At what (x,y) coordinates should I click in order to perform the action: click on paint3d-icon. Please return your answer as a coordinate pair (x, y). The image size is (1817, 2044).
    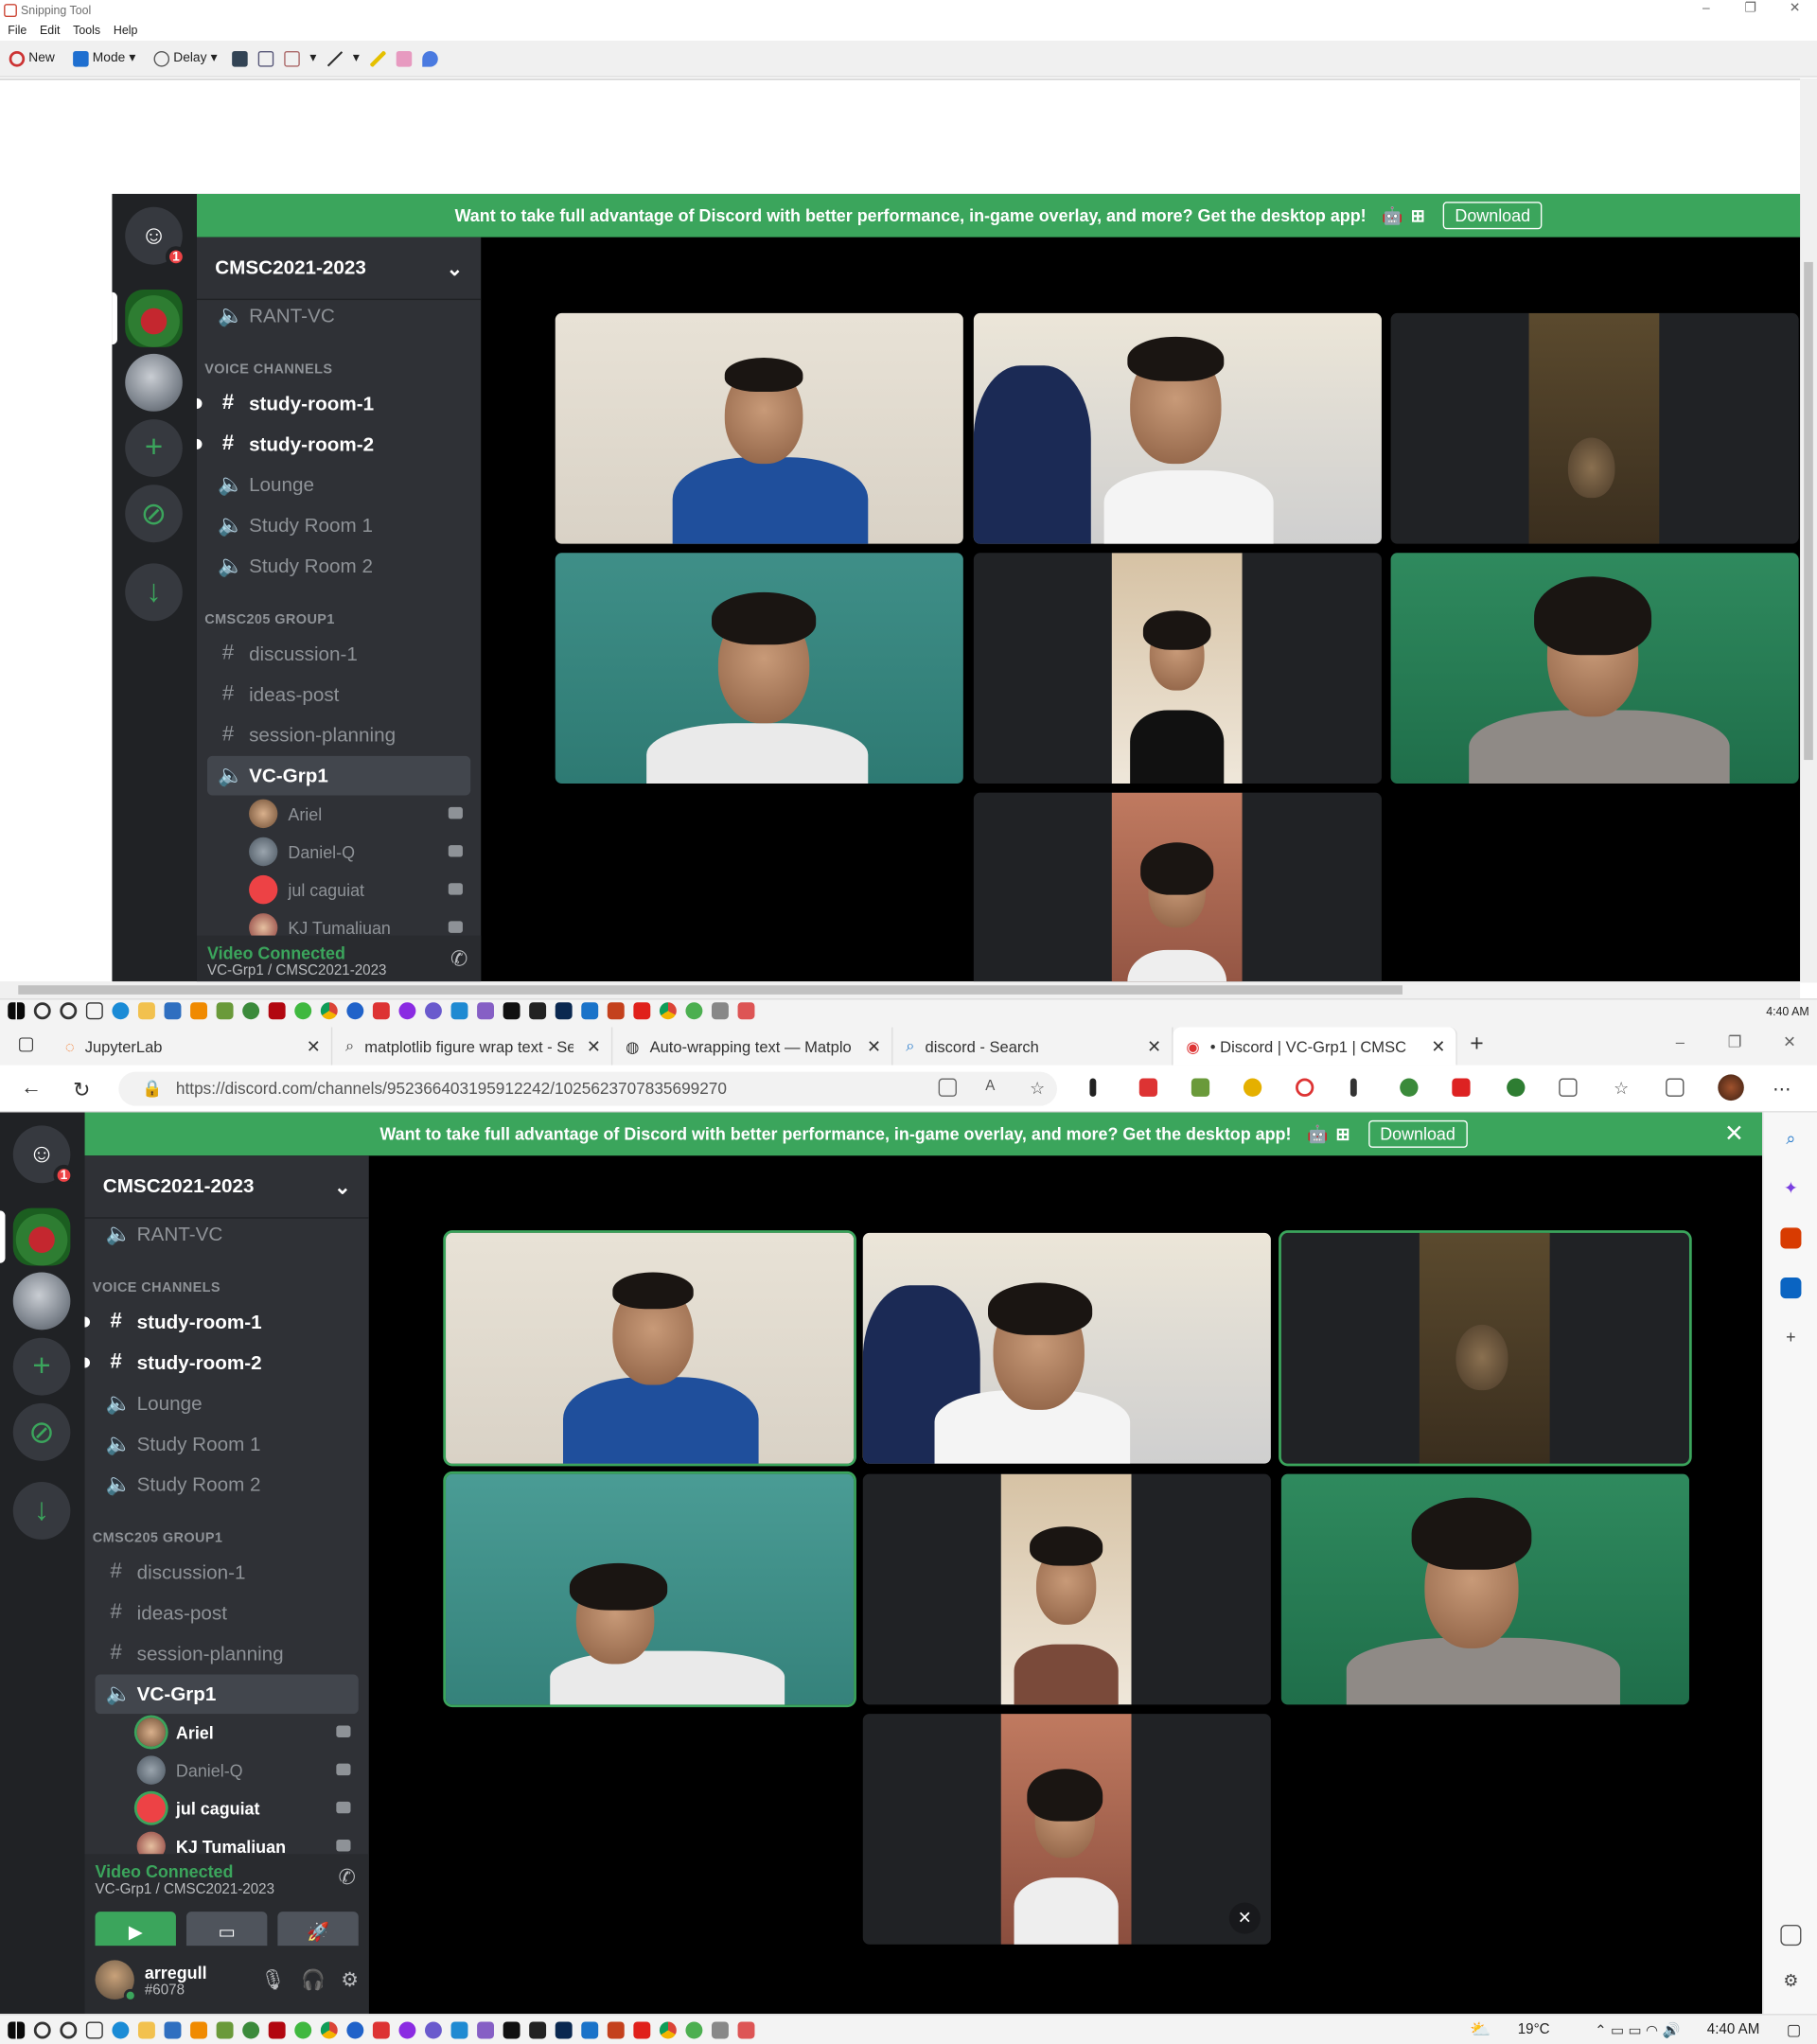
    Looking at the image, I should click on (429, 58).